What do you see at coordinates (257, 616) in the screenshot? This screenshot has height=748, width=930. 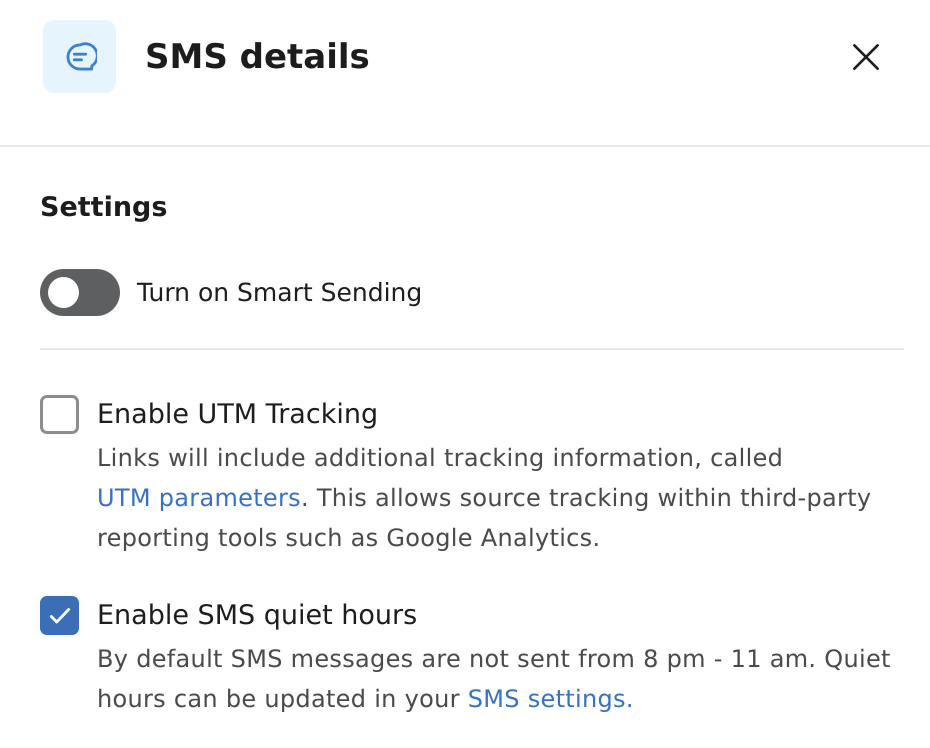 I see `checkbox-label: Enable SMS quiet hours` at bounding box center [257, 616].